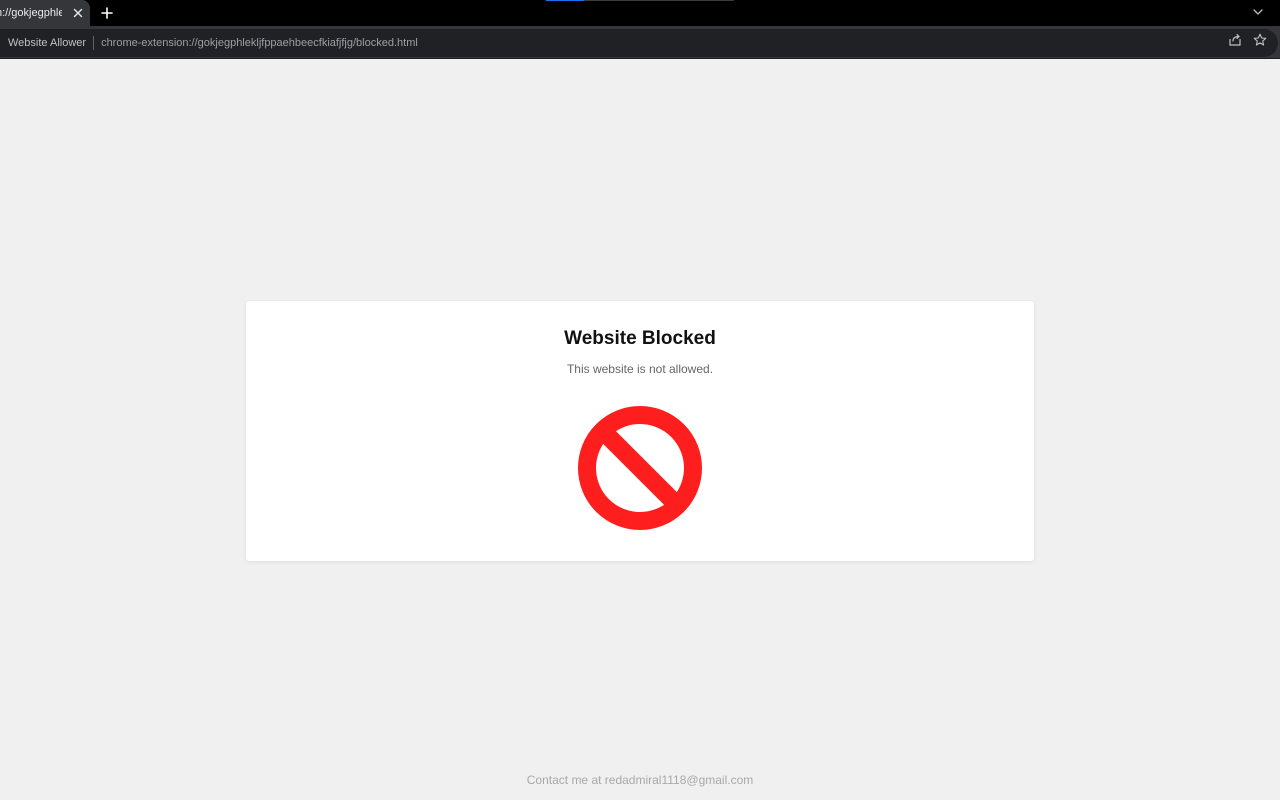 Image resolution: width=1280 pixels, height=800 pixels. I want to click on share-icon, so click(1235, 40).